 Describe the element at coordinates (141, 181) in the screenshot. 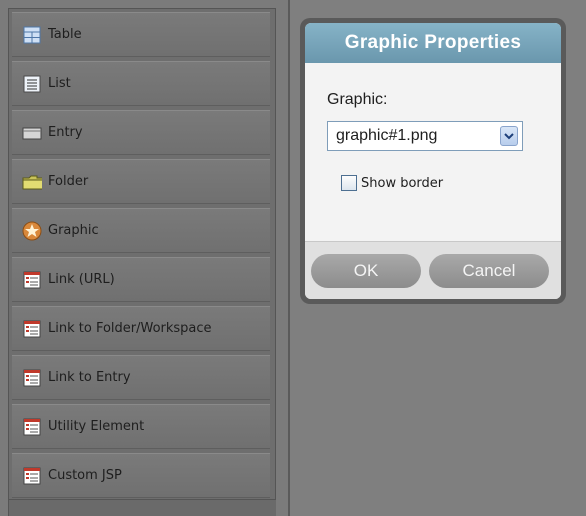

I see `palette-item-folder: Folder` at that location.